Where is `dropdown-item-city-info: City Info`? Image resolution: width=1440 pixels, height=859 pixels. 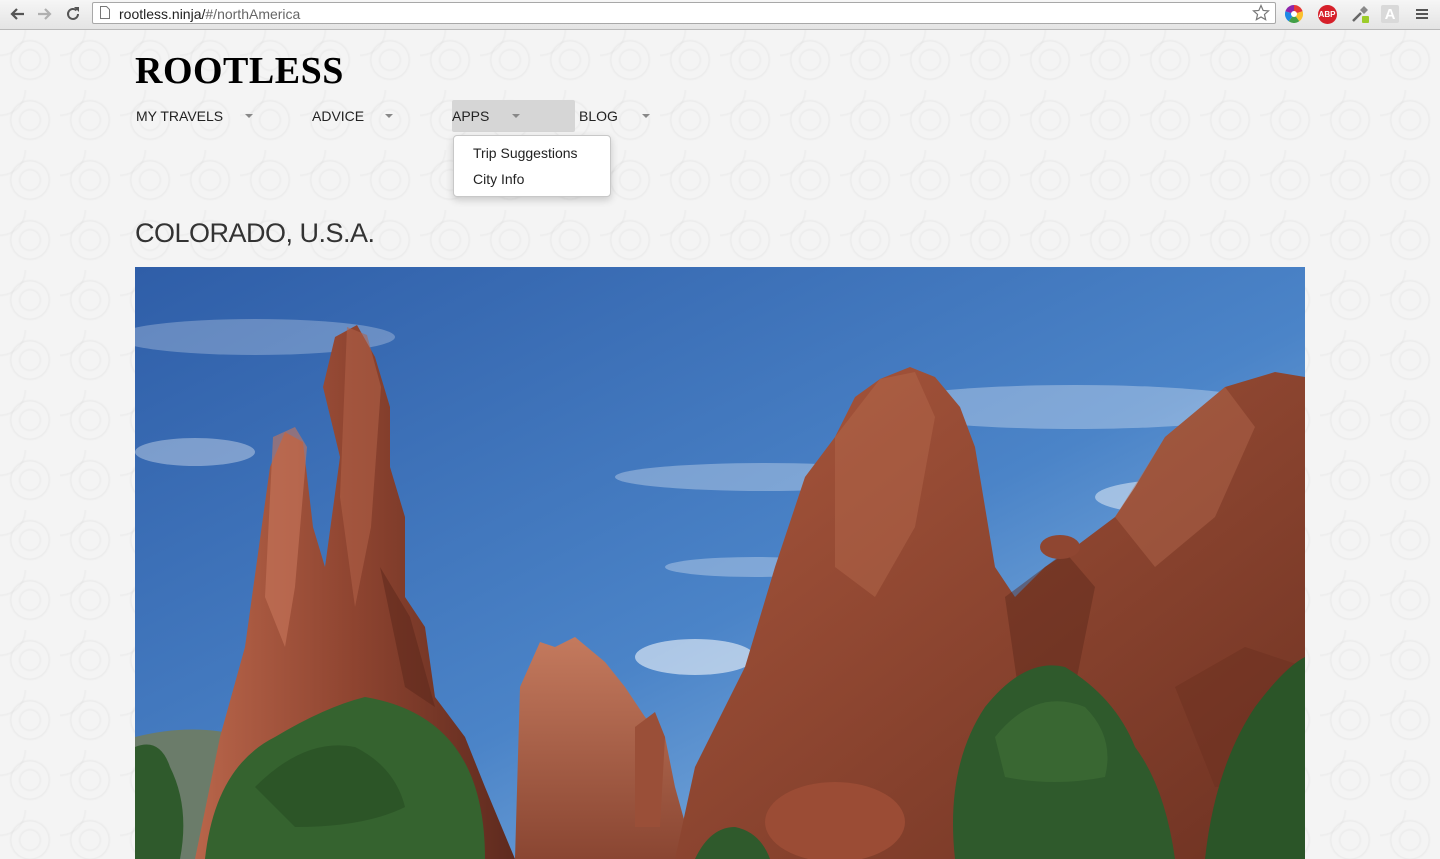
dropdown-item-city-info: City Info is located at coordinates (498, 179).